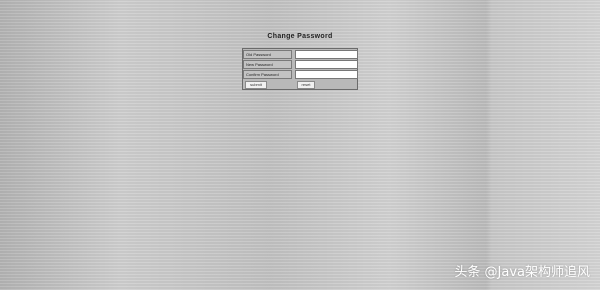 The width and height of the screenshot is (600, 290). Describe the element at coordinates (267, 74) in the screenshot. I see `confirm-password-label: Confirm Password` at that location.